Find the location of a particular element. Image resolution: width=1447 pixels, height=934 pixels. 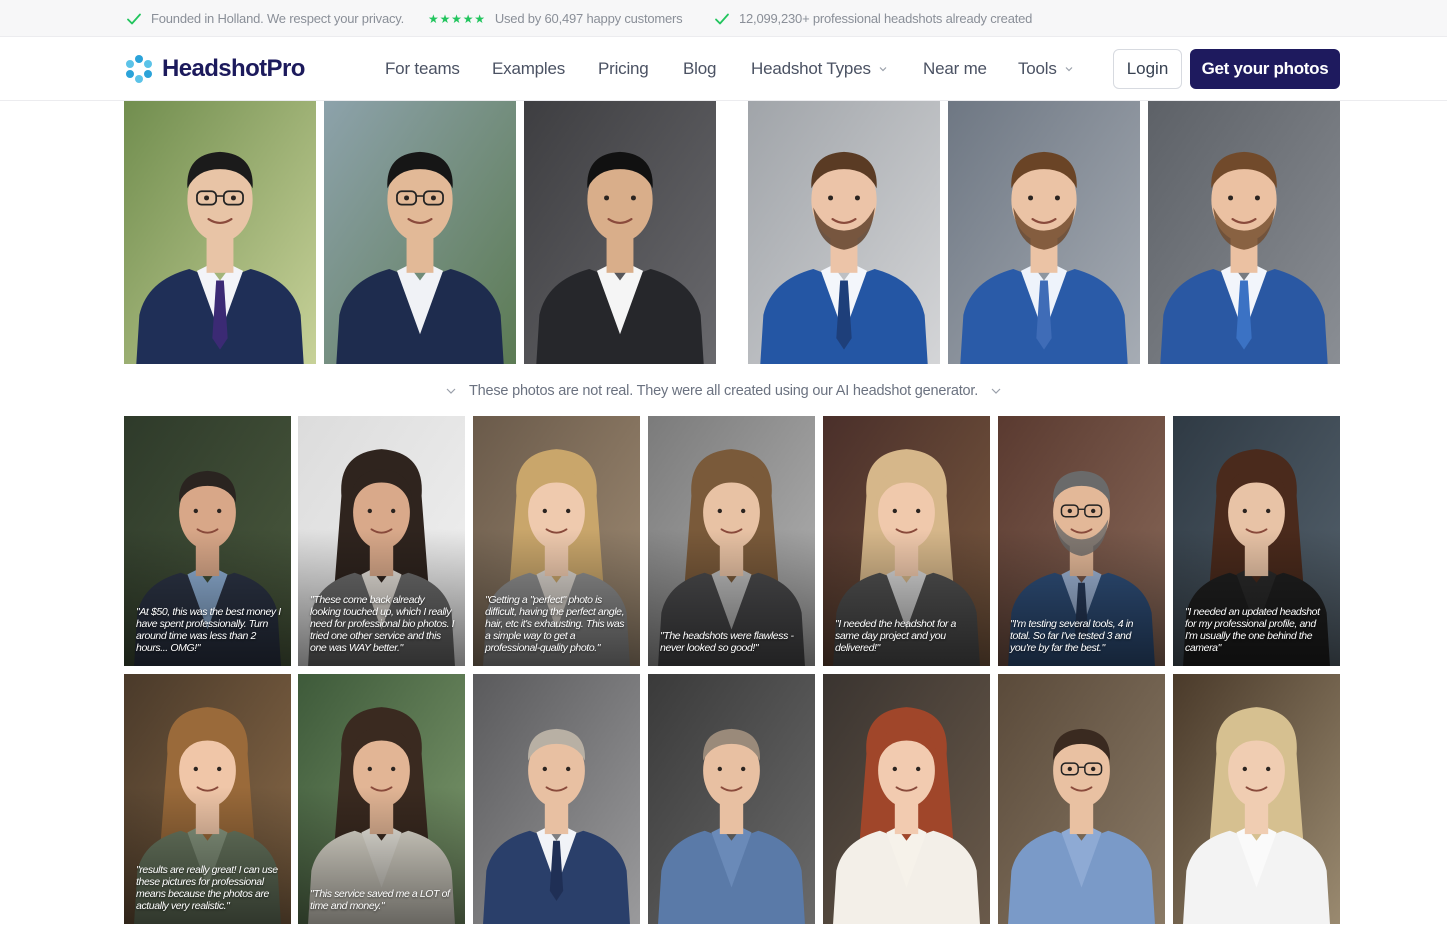

nav-link-tools: Tools is located at coordinates (1046, 69).